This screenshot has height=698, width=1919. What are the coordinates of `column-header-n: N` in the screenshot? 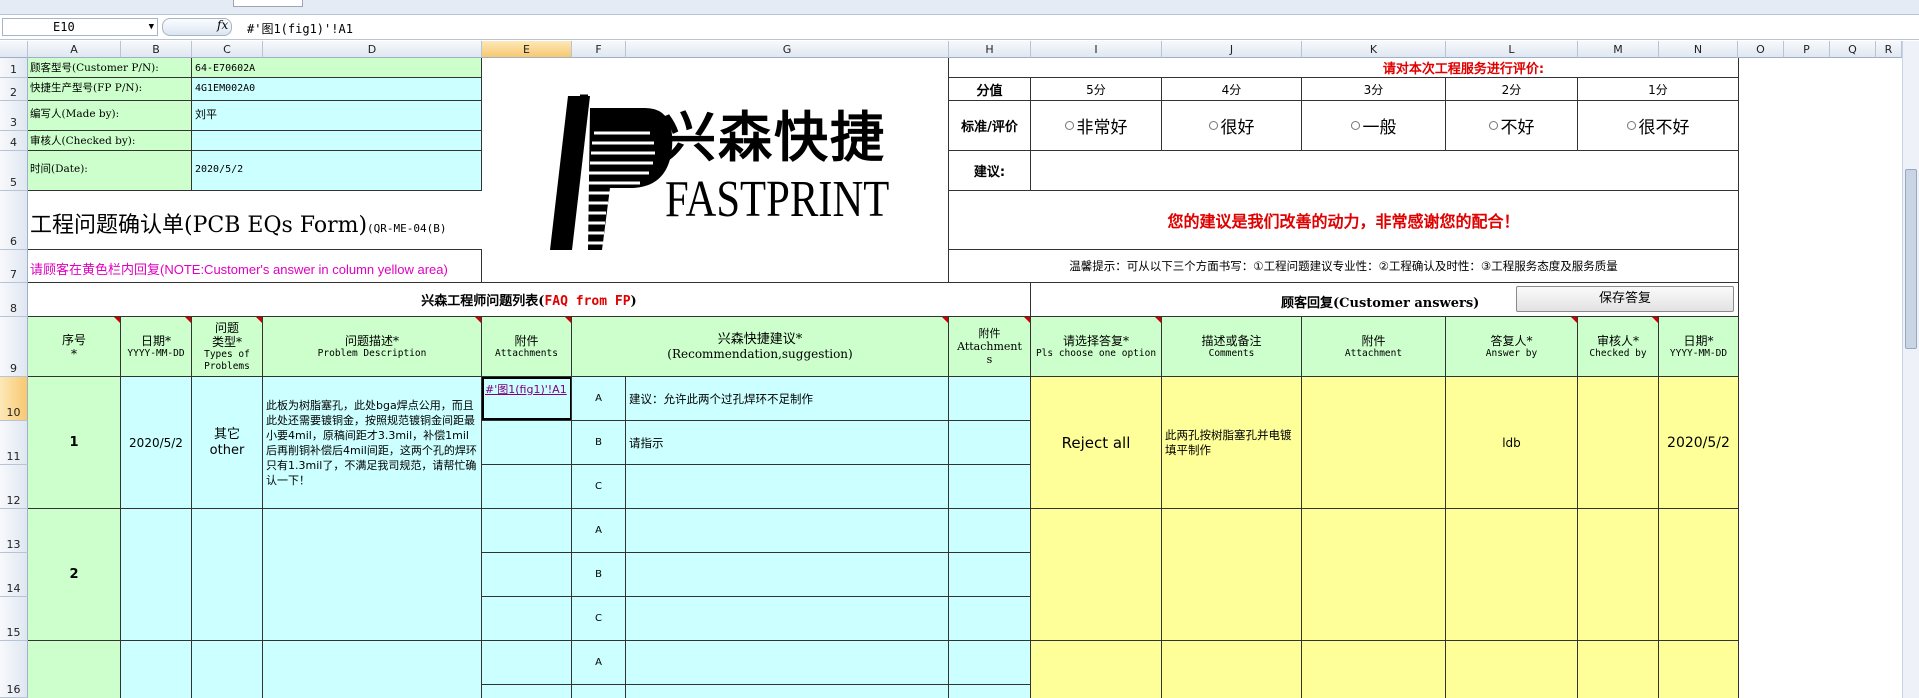 It's located at (1698, 49).